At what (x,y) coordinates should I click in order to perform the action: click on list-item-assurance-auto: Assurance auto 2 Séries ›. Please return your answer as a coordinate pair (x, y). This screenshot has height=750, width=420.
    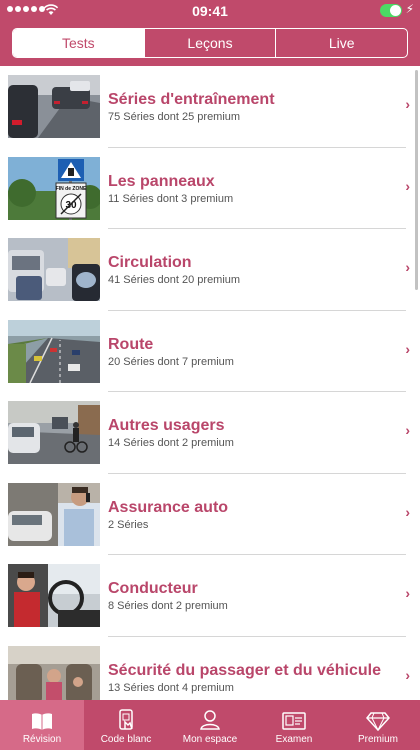
    Looking at the image, I should click on (210, 514).